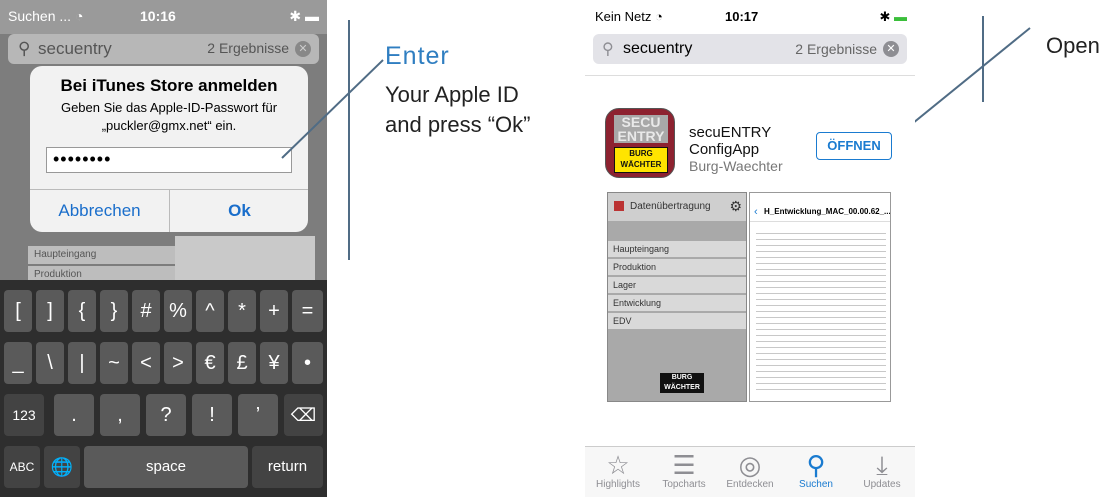  Describe the element at coordinates (750, 75) in the screenshot. I see `divider` at that location.